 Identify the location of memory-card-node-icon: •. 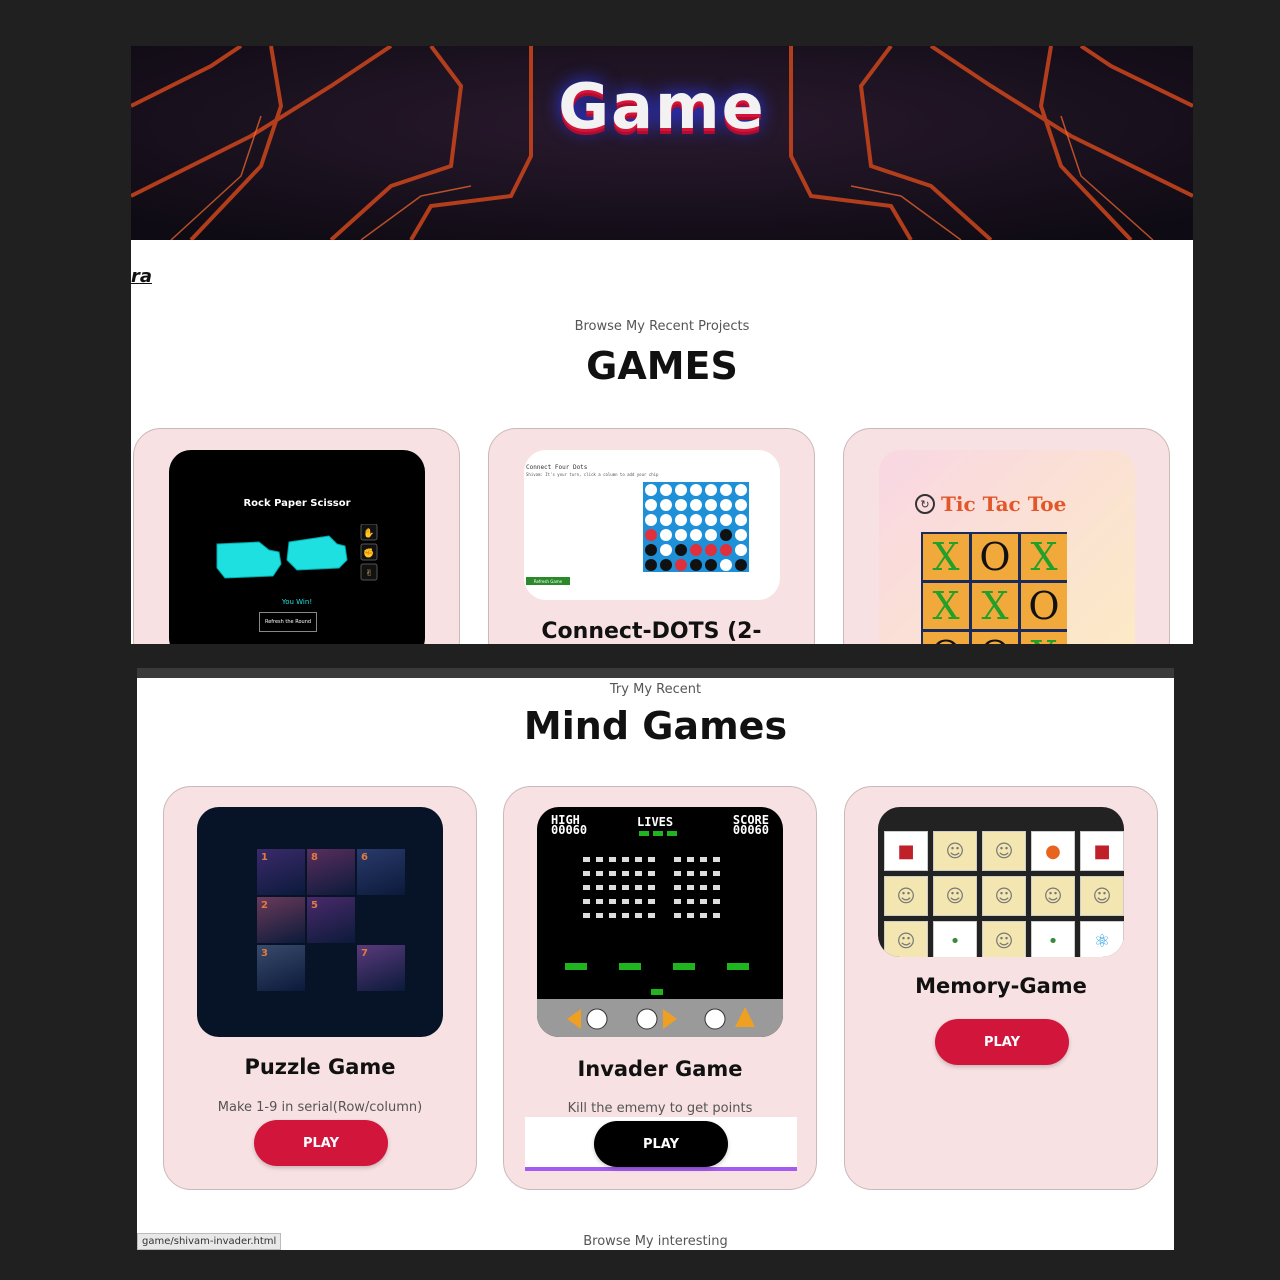
(955, 939).